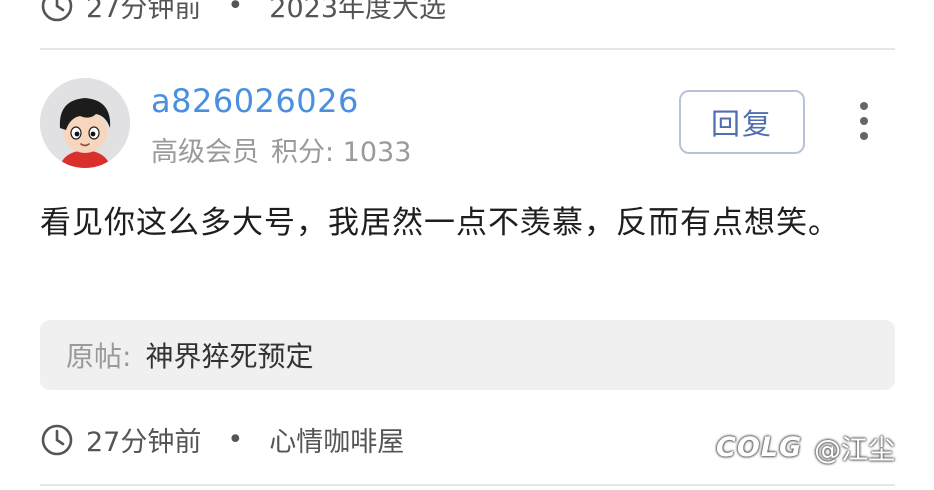  What do you see at coordinates (759, 447) in the screenshot?
I see `colg-logo: COLG` at bounding box center [759, 447].